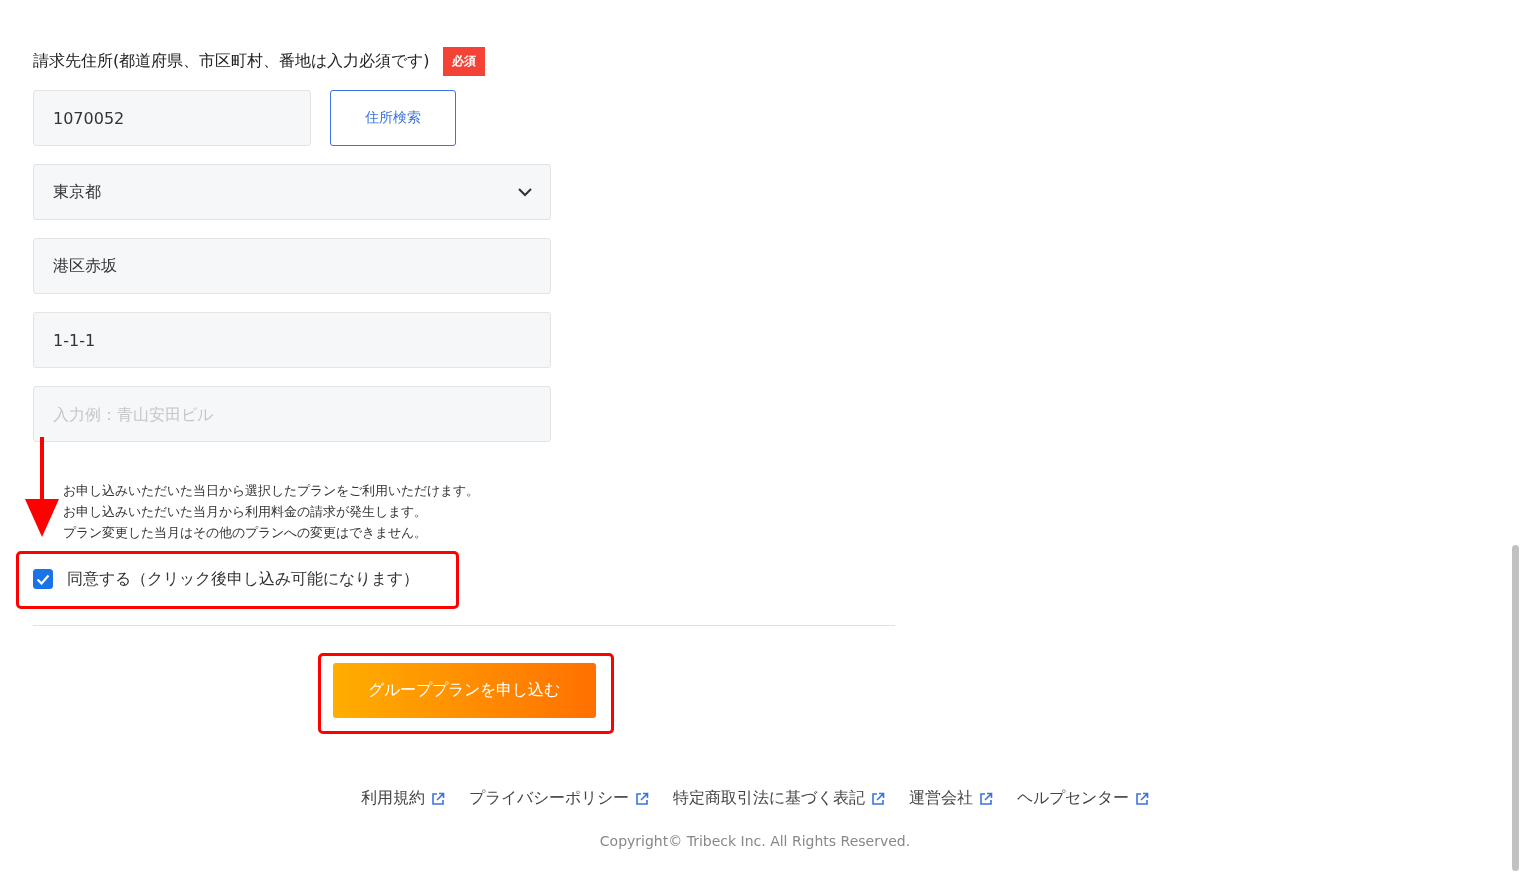  What do you see at coordinates (525, 192) in the screenshot?
I see `chevron-down-icon` at bounding box center [525, 192].